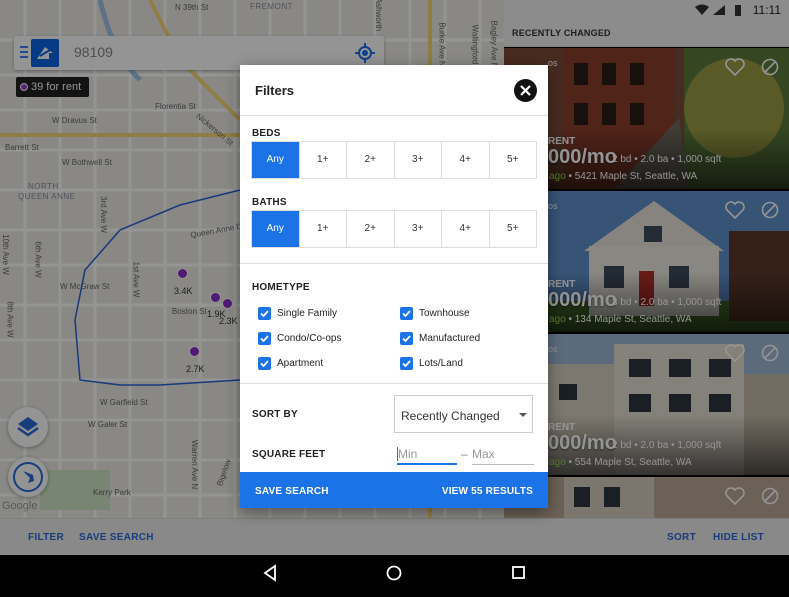 This screenshot has height=597, width=789. What do you see at coordinates (276, 229) in the screenshot?
I see `baths-option: Any` at bounding box center [276, 229].